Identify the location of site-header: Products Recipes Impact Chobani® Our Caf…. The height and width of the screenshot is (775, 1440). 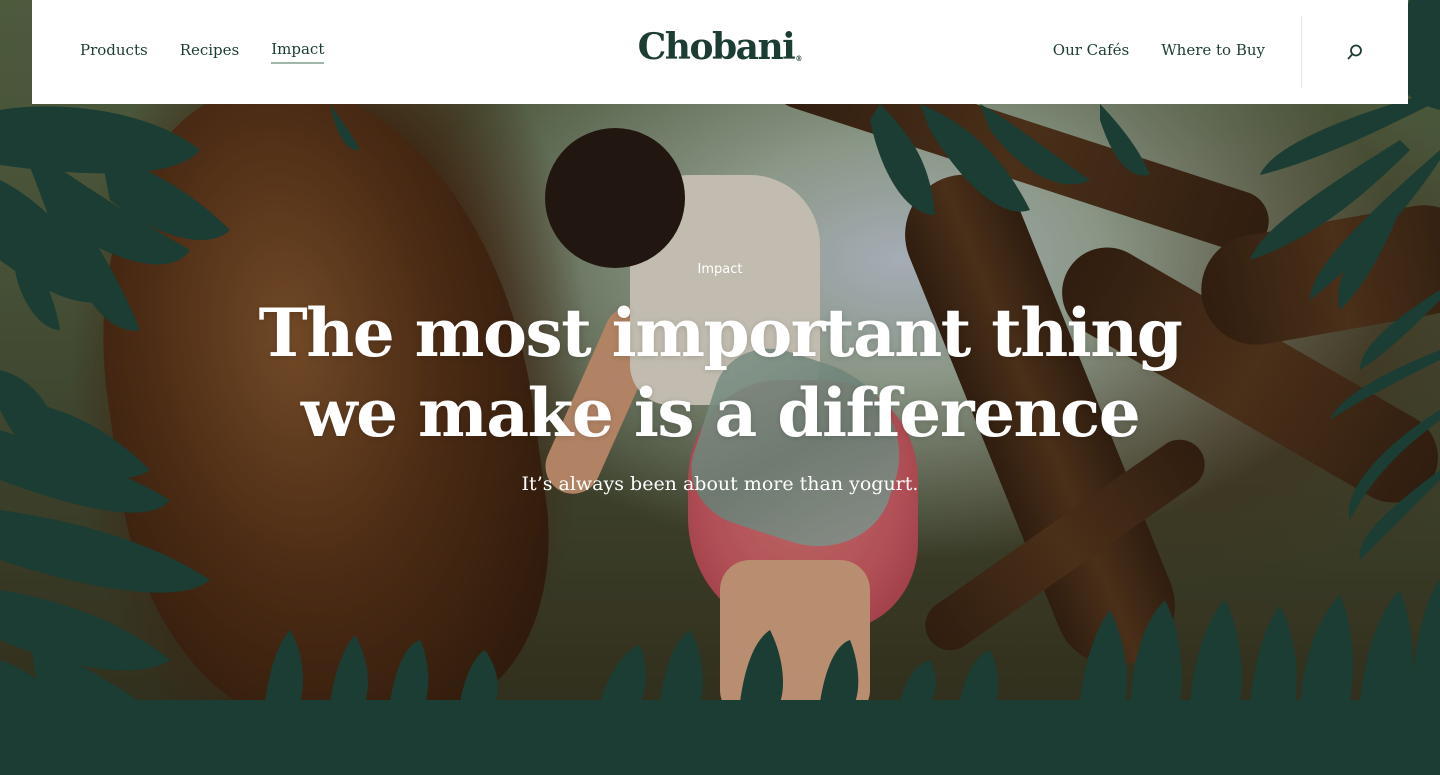
(720, 52).